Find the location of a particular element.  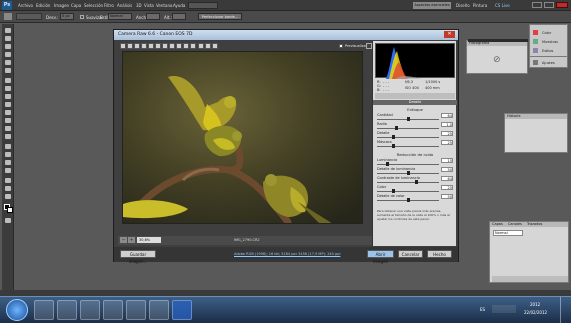

styles-panel-label: Estilos is located at coordinates (547, 51).